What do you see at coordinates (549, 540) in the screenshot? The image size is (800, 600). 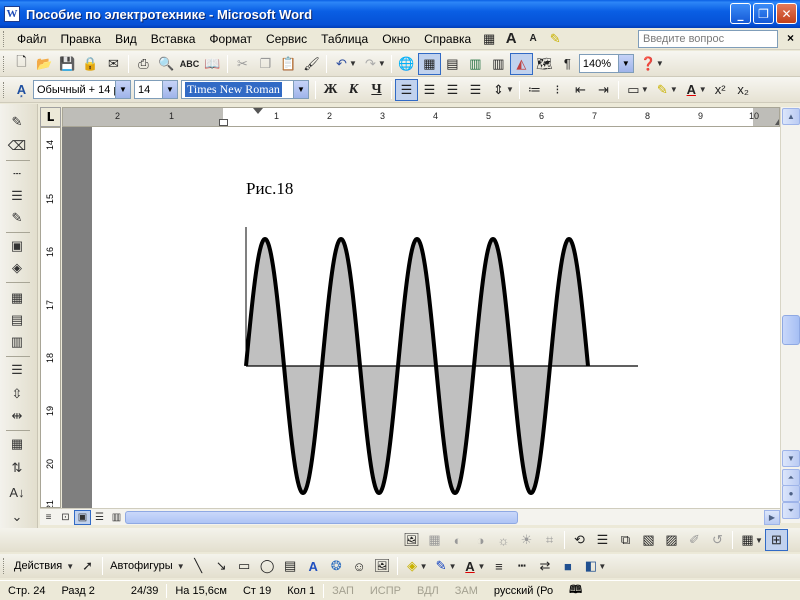 I see `crop-icon: ⌗` at bounding box center [549, 540].